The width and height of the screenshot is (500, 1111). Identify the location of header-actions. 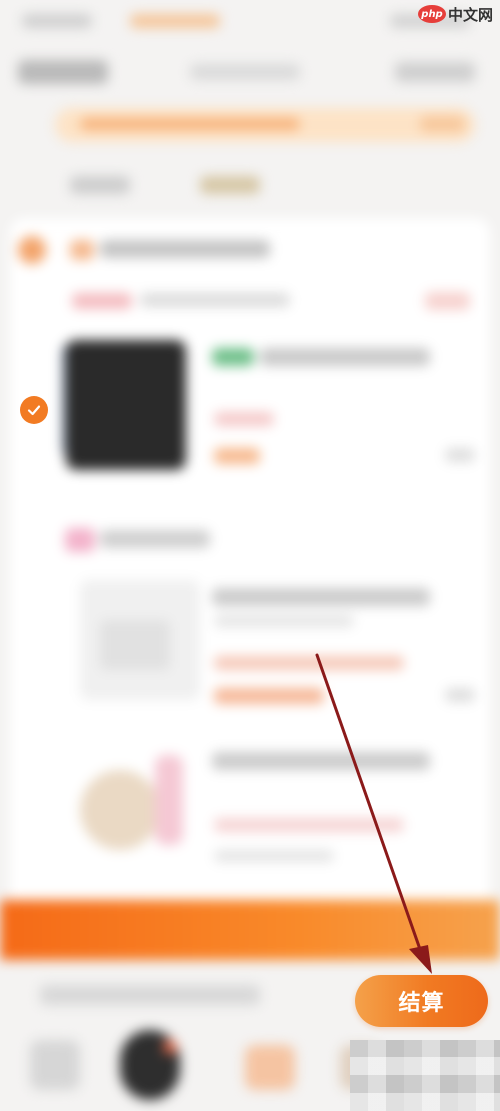
(435, 72).